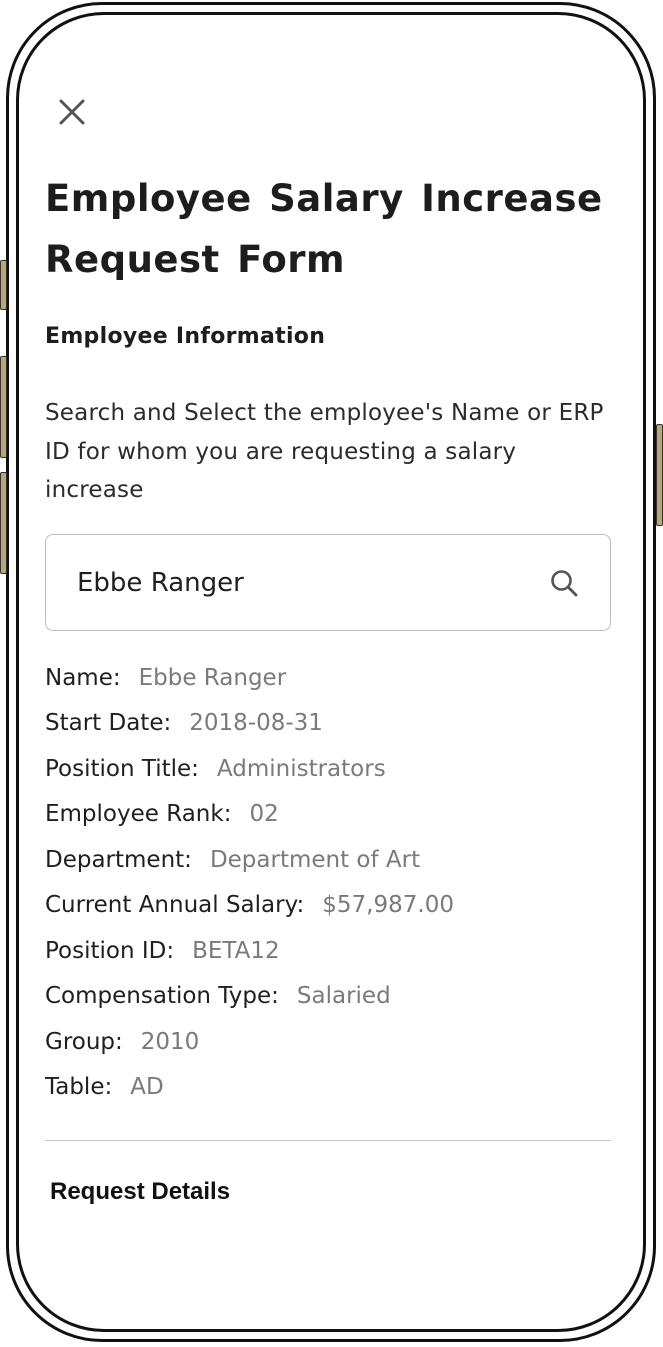 The height and width of the screenshot is (1347, 663). I want to click on detail-value: 2010, so click(170, 1041).